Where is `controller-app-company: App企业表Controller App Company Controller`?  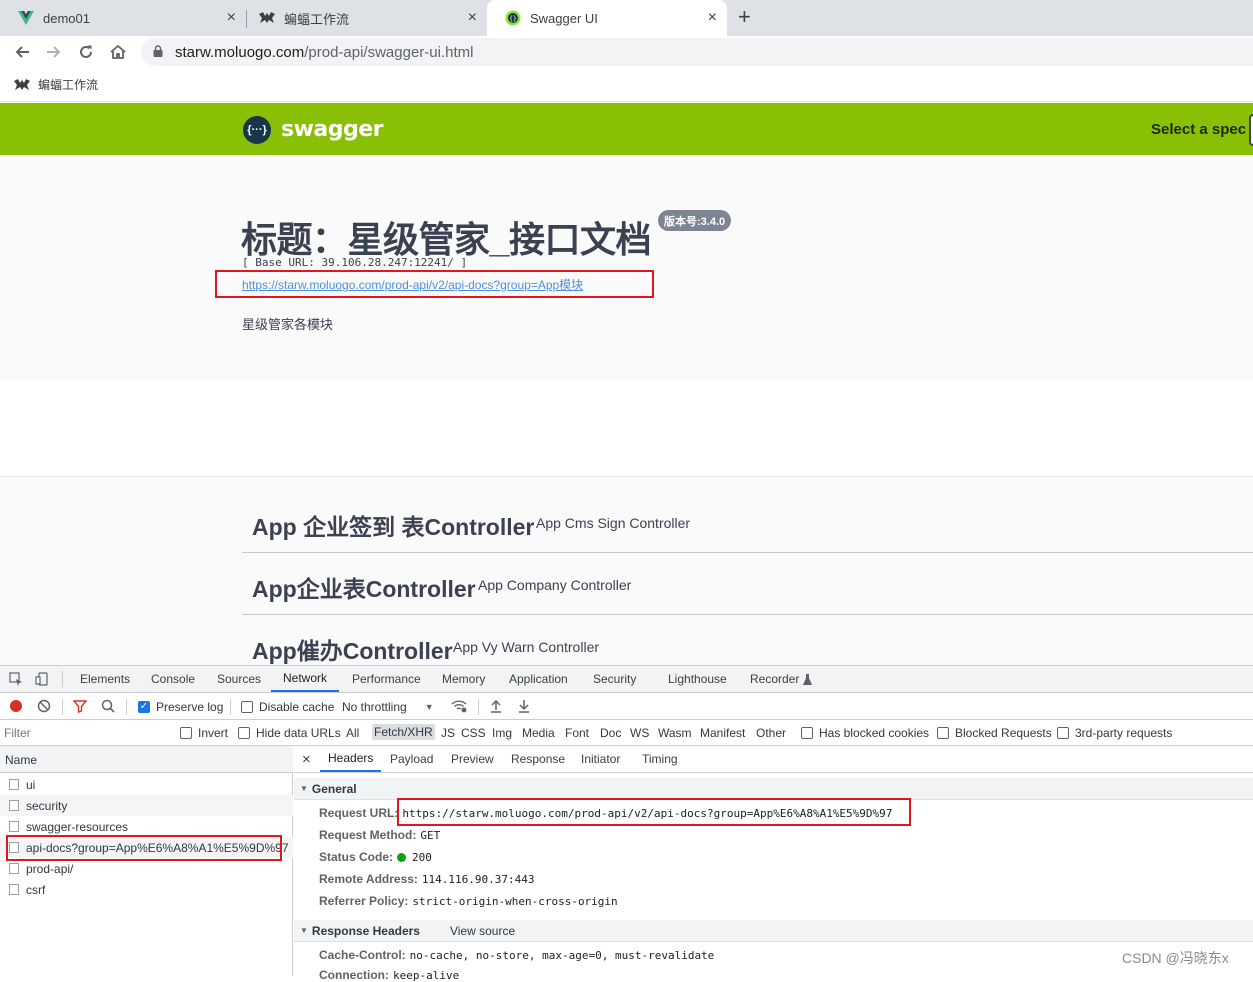 controller-app-company: App企业表Controller App Company Controller is located at coordinates (747, 584).